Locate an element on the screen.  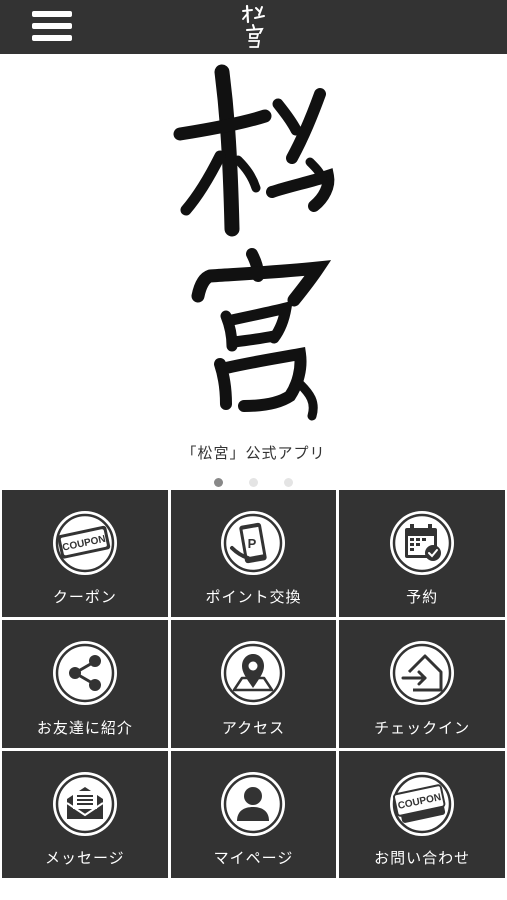
hero-caption: 「松宮」公式アプリ is located at coordinates (253, 453).